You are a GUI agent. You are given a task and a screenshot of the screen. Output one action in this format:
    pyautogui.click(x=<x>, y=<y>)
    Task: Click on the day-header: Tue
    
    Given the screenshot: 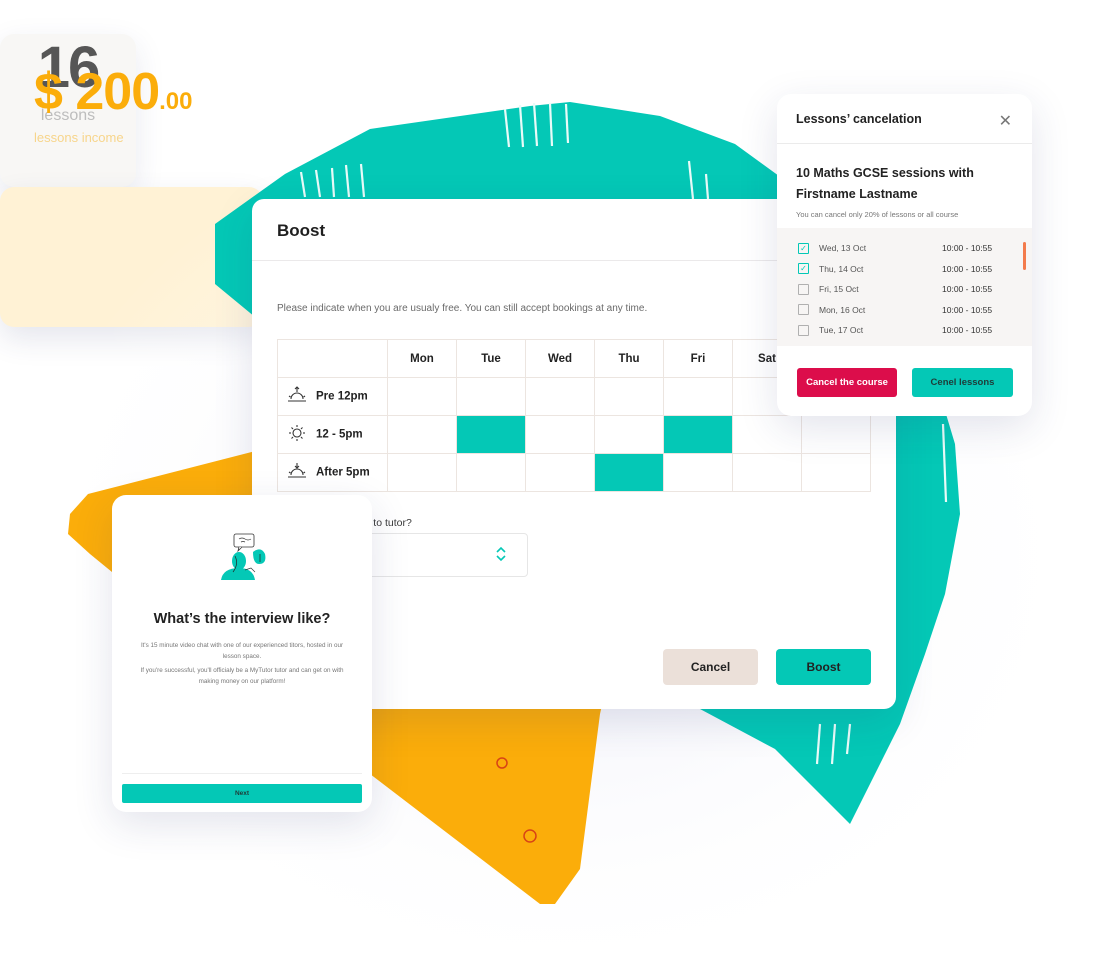 What is the action you would take?
    pyautogui.click(x=491, y=358)
    